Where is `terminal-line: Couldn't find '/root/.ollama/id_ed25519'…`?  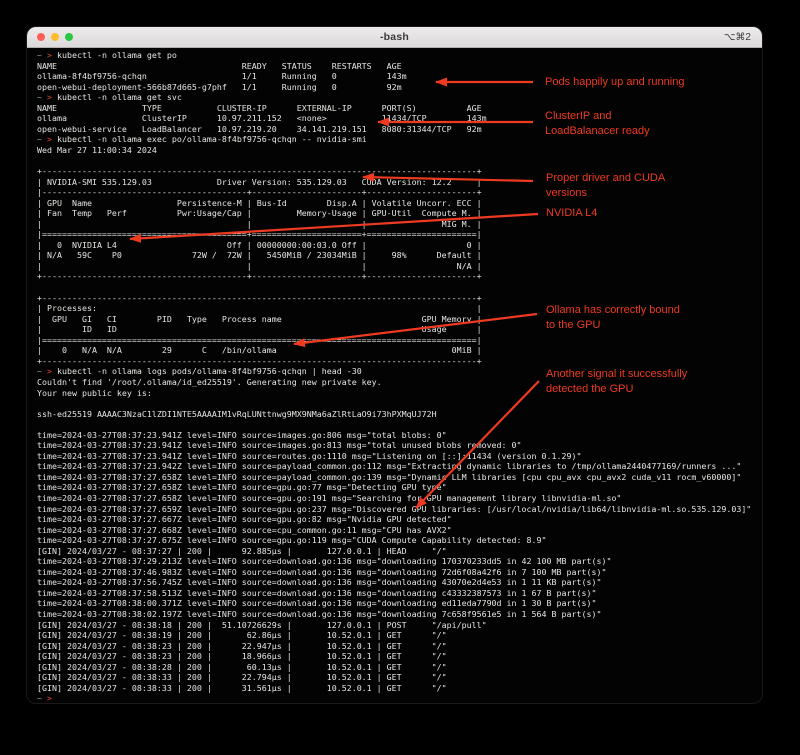
terminal-line: Couldn't find '/root/.ollama/id_ed25519'… is located at coordinates (209, 381).